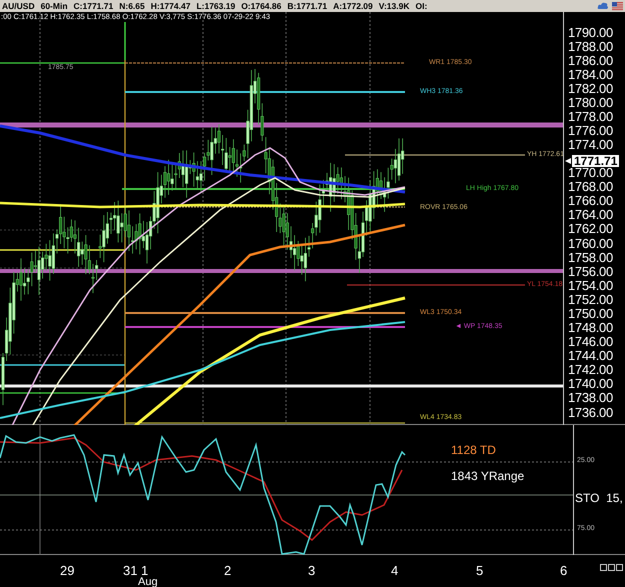 The height and width of the screenshot is (587, 625). What do you see at coordinates (599, 498) in the screenshot?
I see `indicator-name: STO 15,` at bounding box center [599, 498].